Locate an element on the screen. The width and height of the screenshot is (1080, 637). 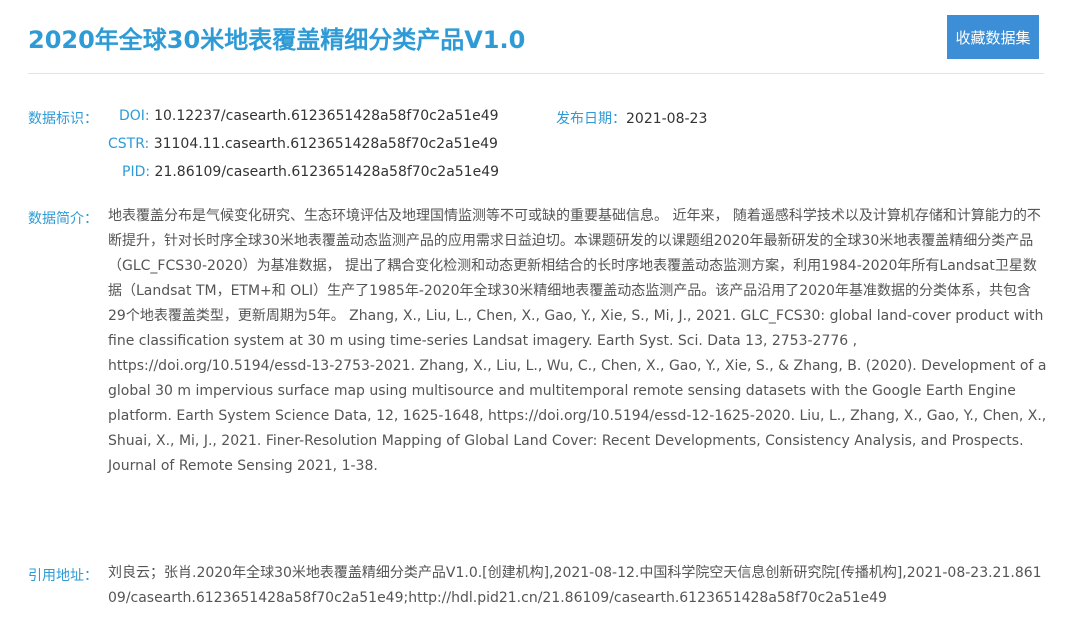
publish-date-key: 发布日期： is located at coordinates (591, 119).